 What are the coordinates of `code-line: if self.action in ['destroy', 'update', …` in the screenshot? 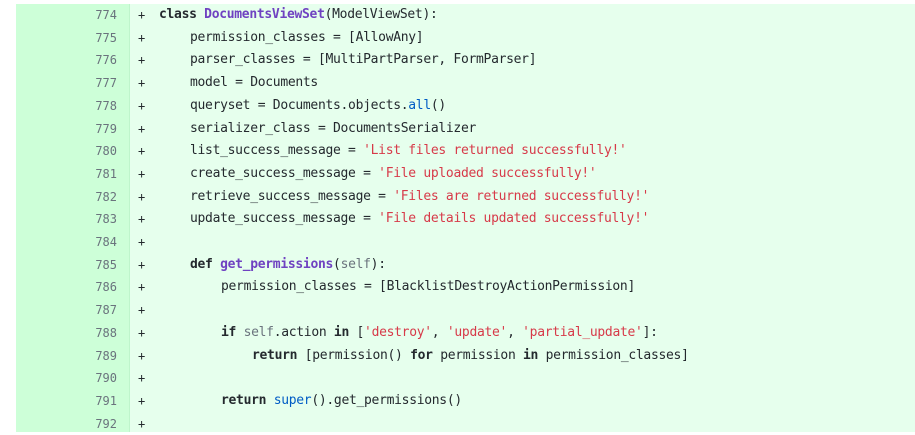 It's located at (408, 333).